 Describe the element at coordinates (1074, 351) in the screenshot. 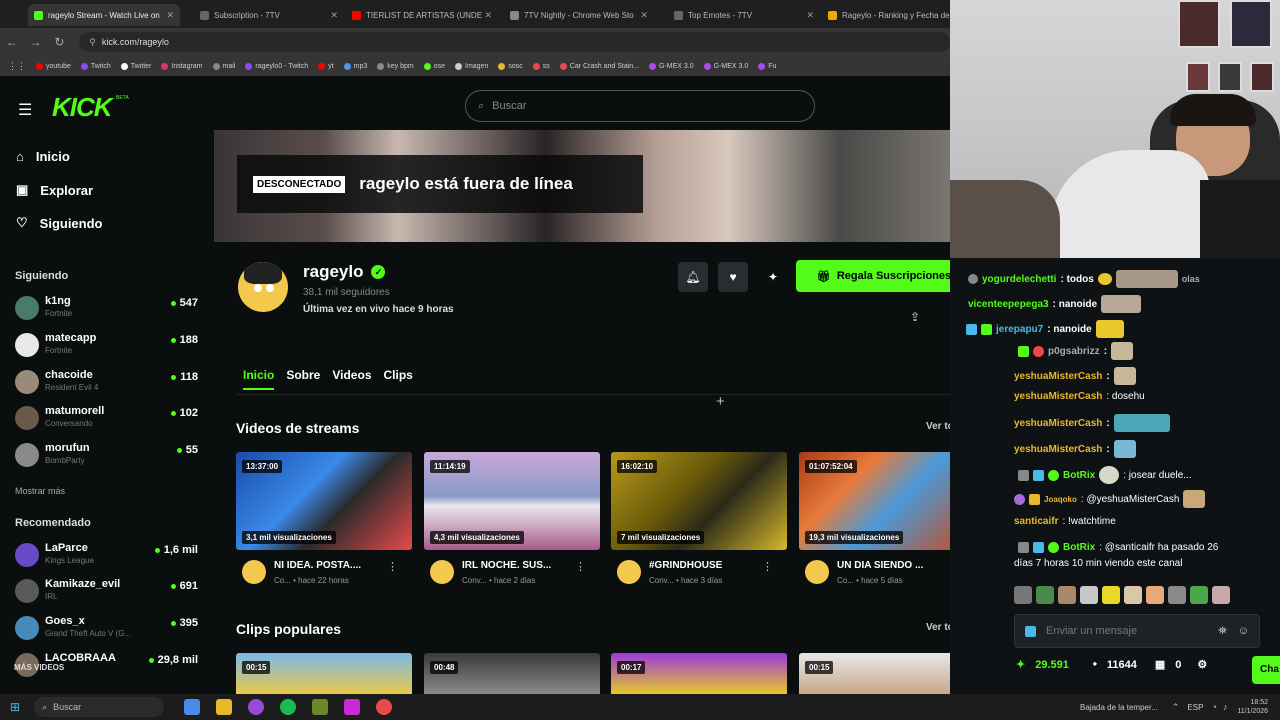

I see `chat-username: p0gsabrizz` at that location.